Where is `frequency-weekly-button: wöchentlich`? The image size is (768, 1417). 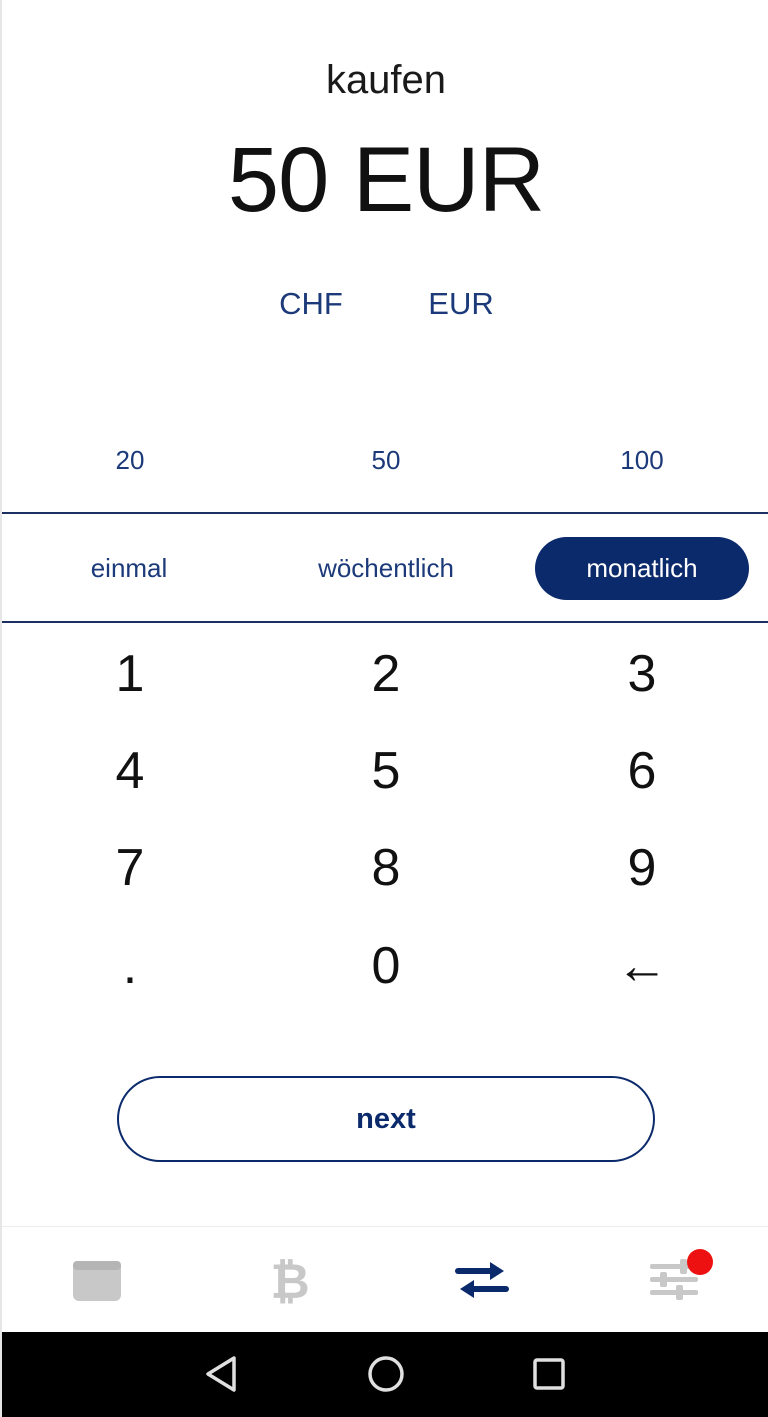 frequency-weekly-button: wöchentlich is located at coordinates (386, 568).